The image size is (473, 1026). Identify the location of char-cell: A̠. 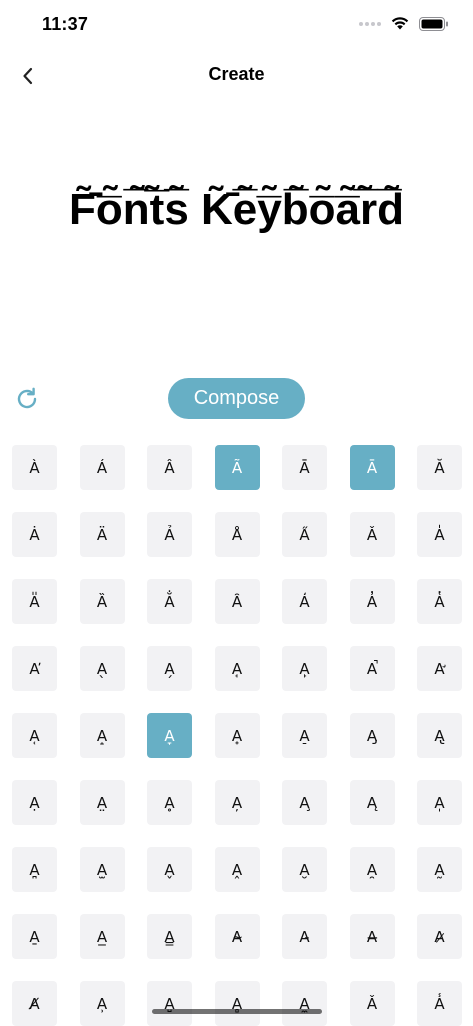
(304, 735).